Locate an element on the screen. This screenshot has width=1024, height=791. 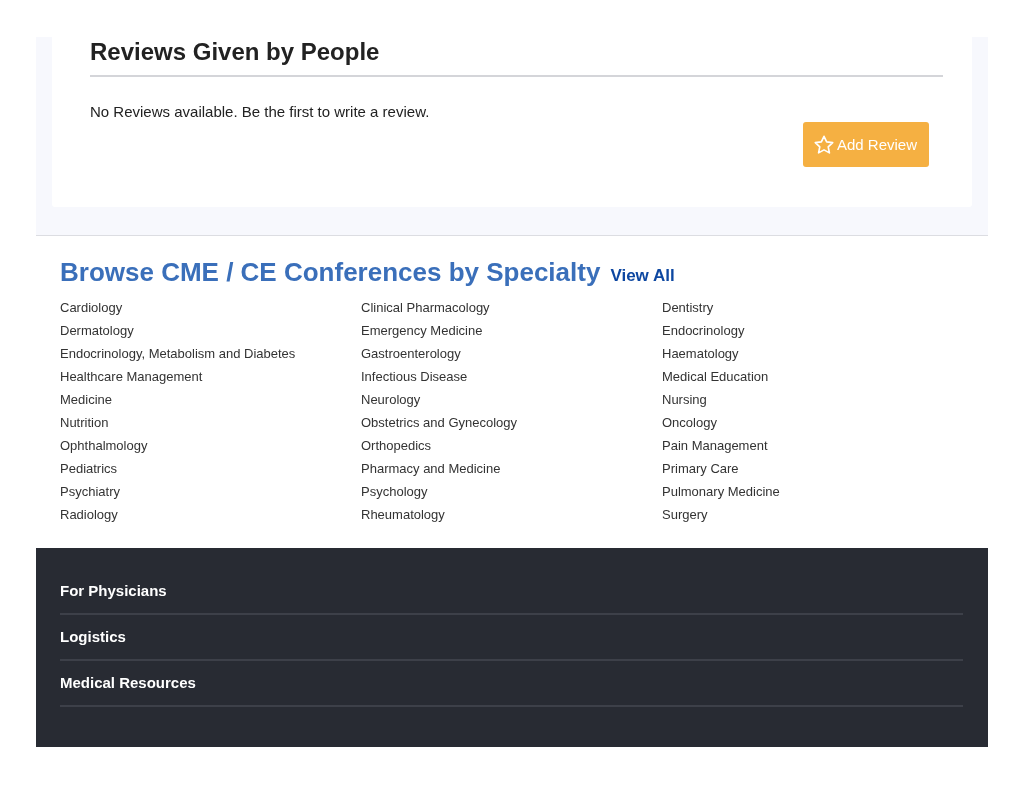
specialty-link: Haematology is located at coordinates (812, 353).